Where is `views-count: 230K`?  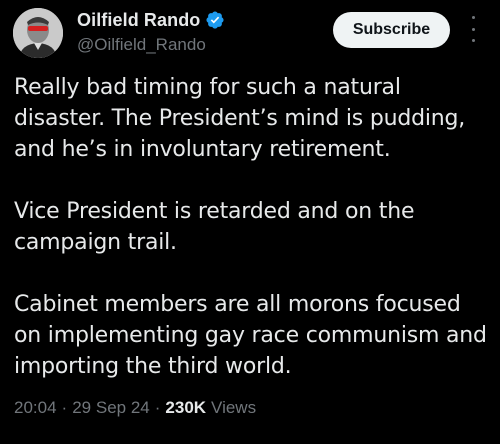
views-count: 230K is located at coordinates (185, 408).